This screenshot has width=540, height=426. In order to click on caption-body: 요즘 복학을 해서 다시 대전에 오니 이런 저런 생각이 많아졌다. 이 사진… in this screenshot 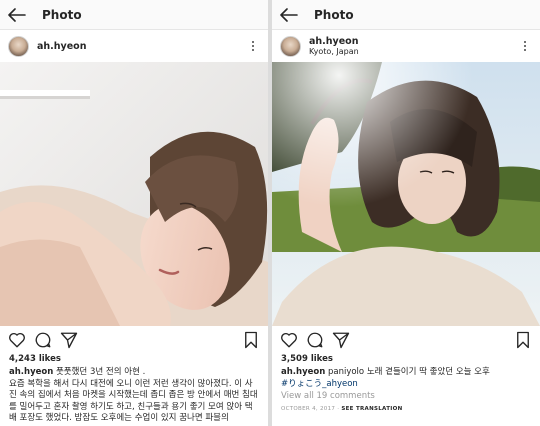, I will do `click(133, 401)`.